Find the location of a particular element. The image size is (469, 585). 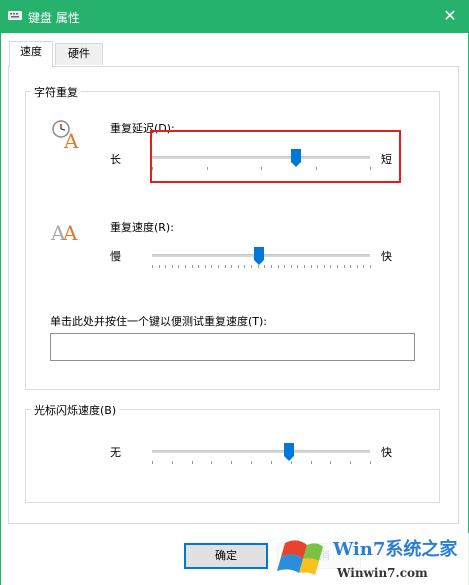

test-repeat-label: 单击此处并按住一个键以便测试重复速度(T): is located at coordinates (159, 321).